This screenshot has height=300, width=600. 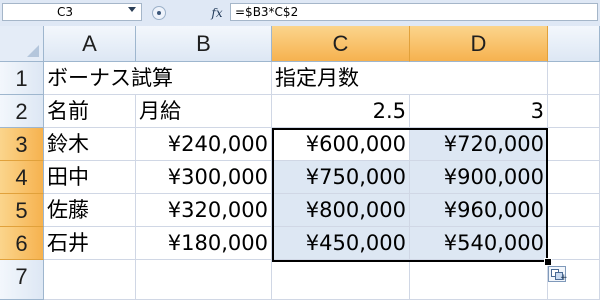 I want to click on cell-e2, so click(x=574, y=111).